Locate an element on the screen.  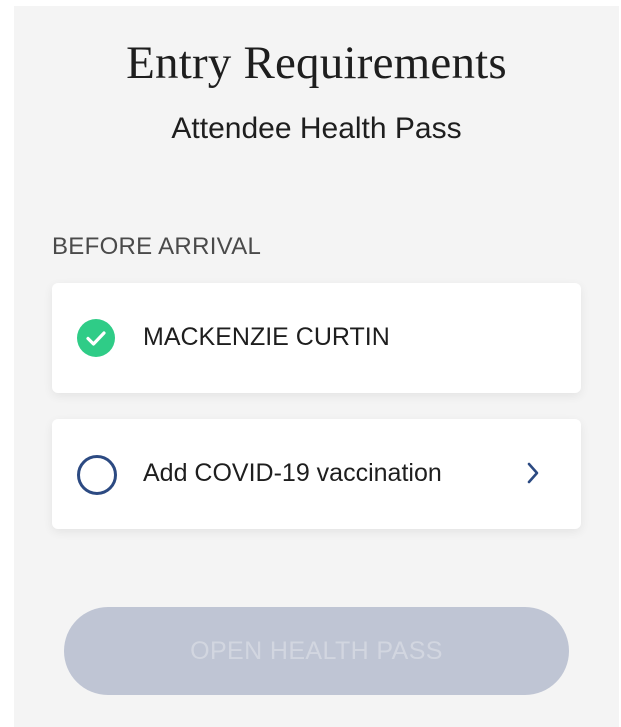
requirement-item-vaccination: Add COVID-19 vaccination is located at coordinates (316, 474).